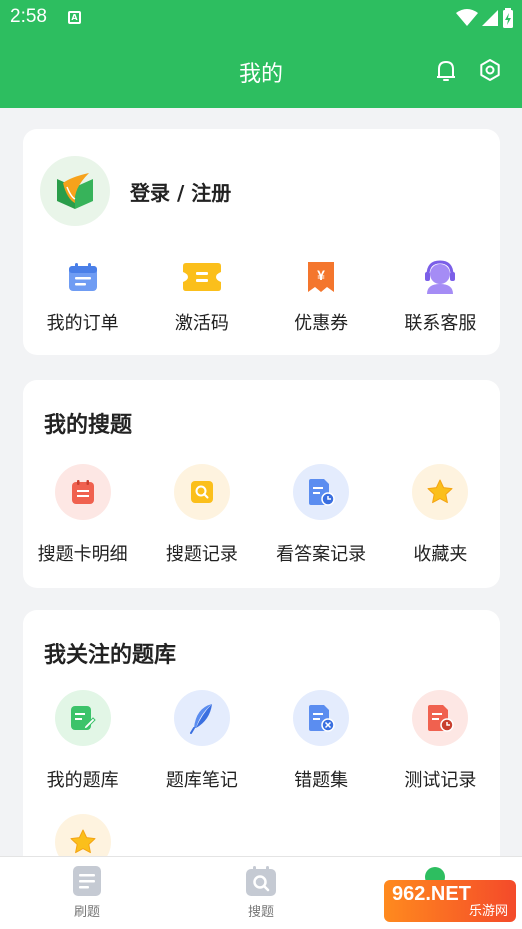  I want to click on bank-notes-button: 题库笔记, so click(201, 741).